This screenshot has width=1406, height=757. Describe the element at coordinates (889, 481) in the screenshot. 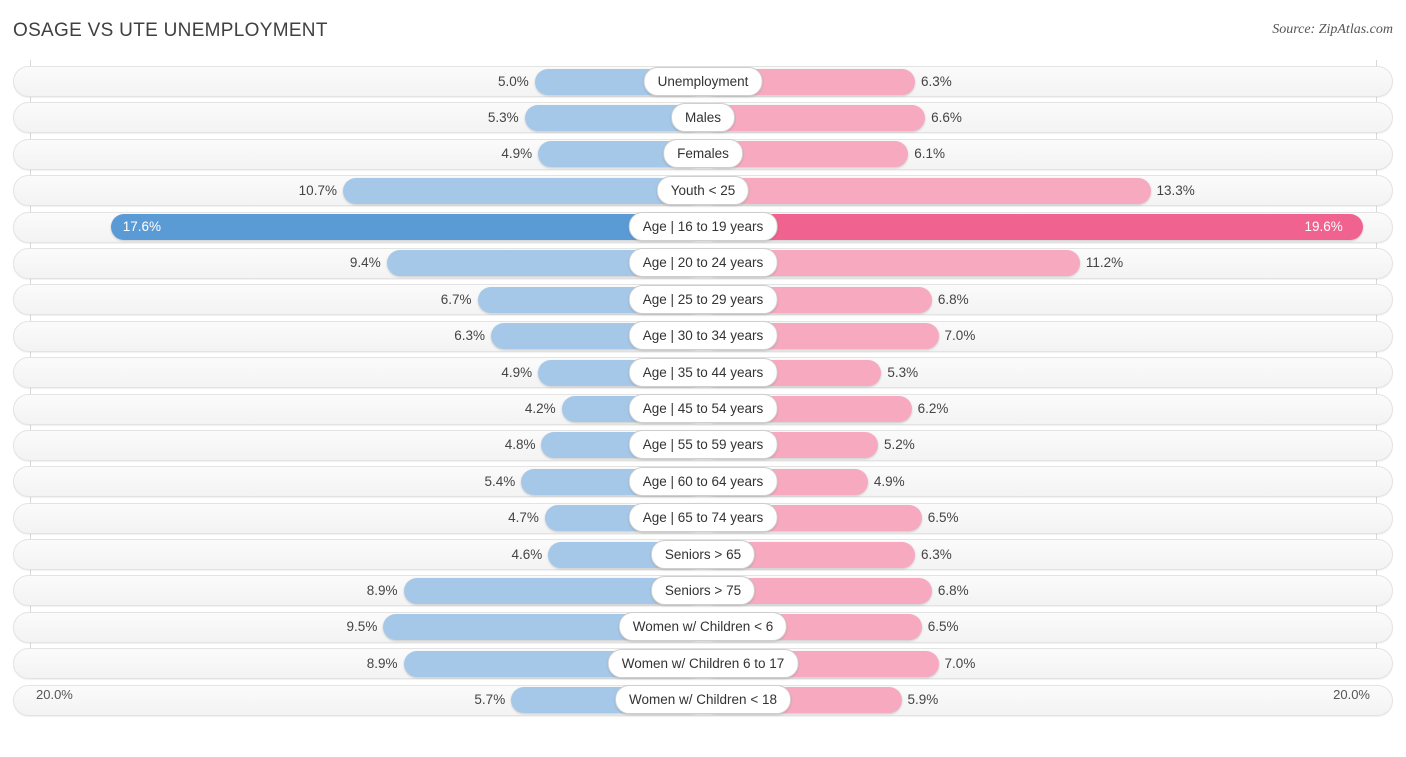

I see `bar-value-ute: 4.9%` at that location.